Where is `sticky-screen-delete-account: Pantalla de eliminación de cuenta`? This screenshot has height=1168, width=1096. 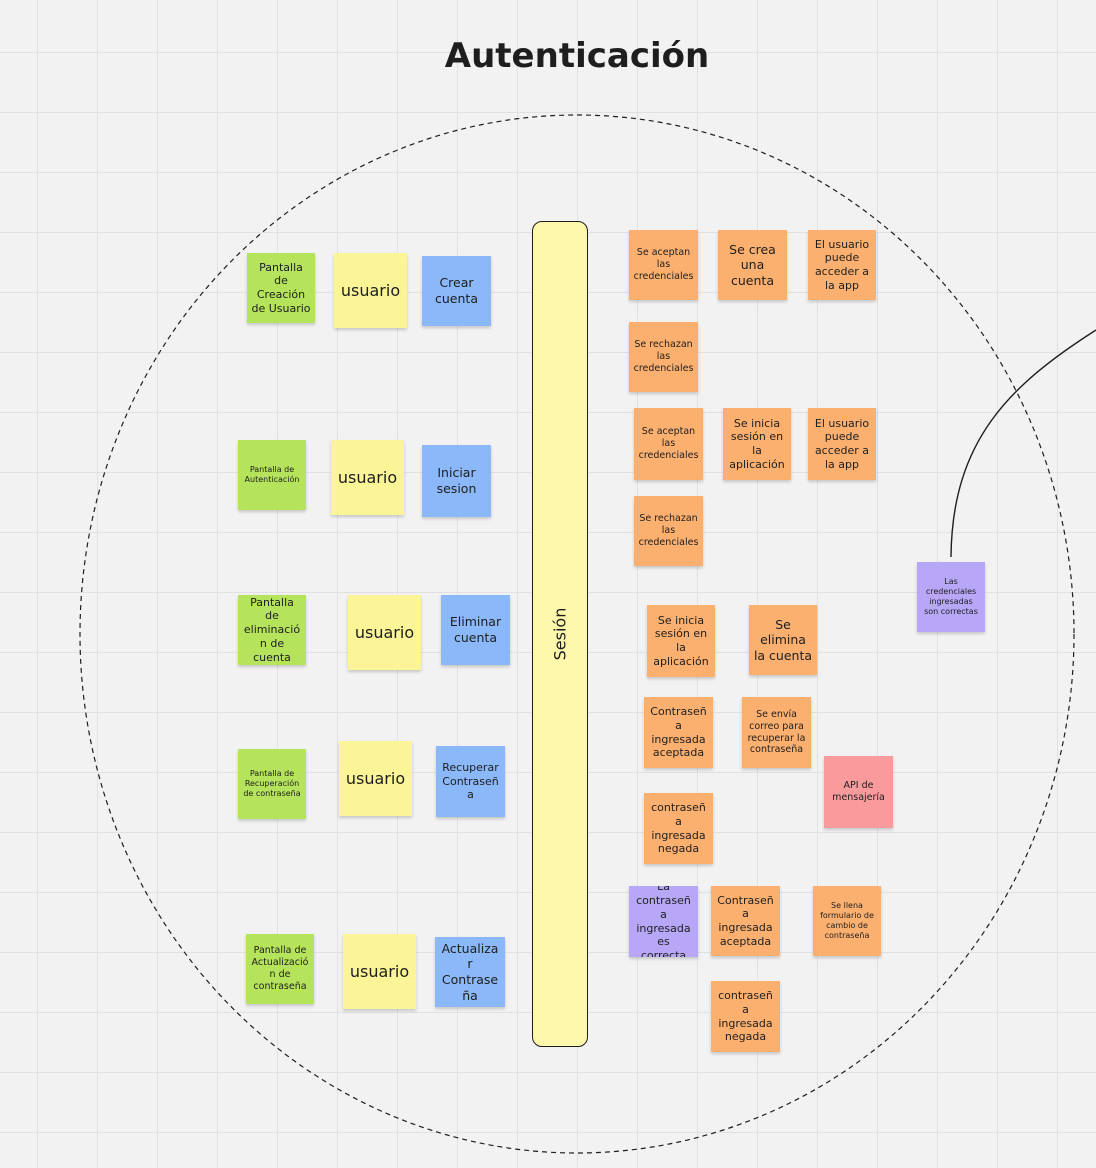 sticky-screen-delete-account: Pantalla de eliminación de cuenta is located at coordinates (272, 630).